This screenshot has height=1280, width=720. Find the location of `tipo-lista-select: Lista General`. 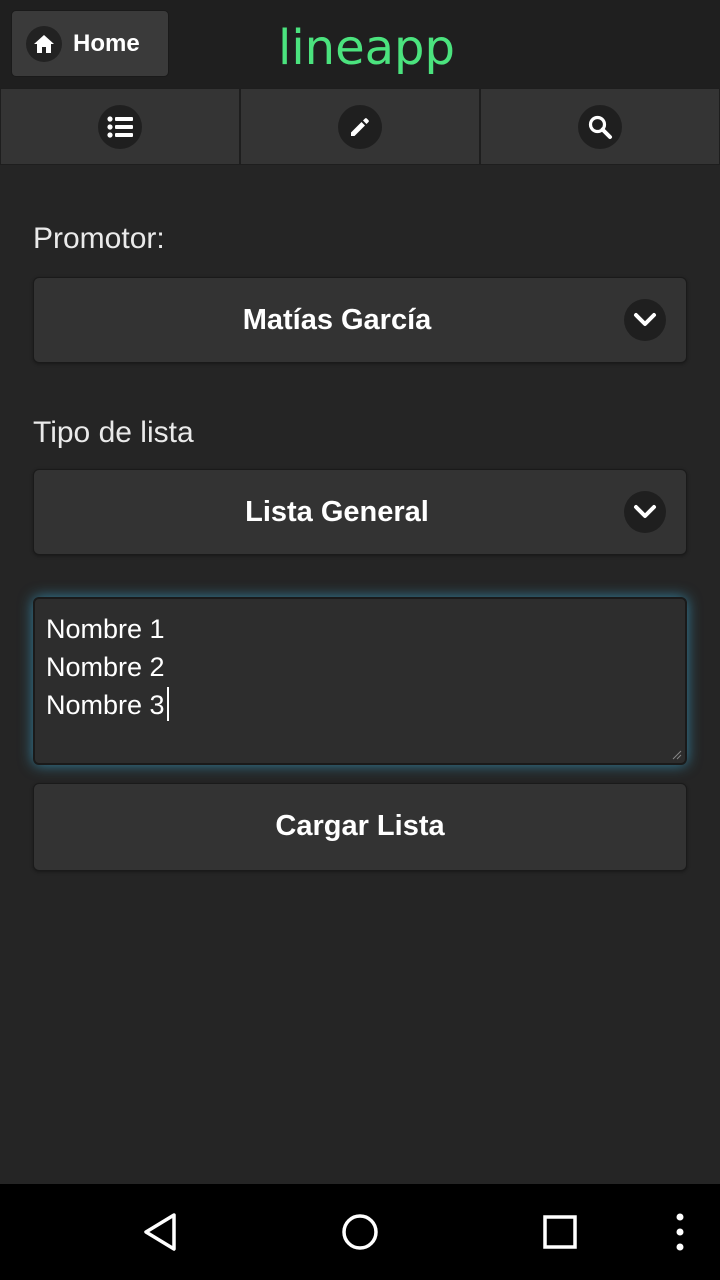

tipo-lista-select: Lista General is located at coordinates (360, 512).